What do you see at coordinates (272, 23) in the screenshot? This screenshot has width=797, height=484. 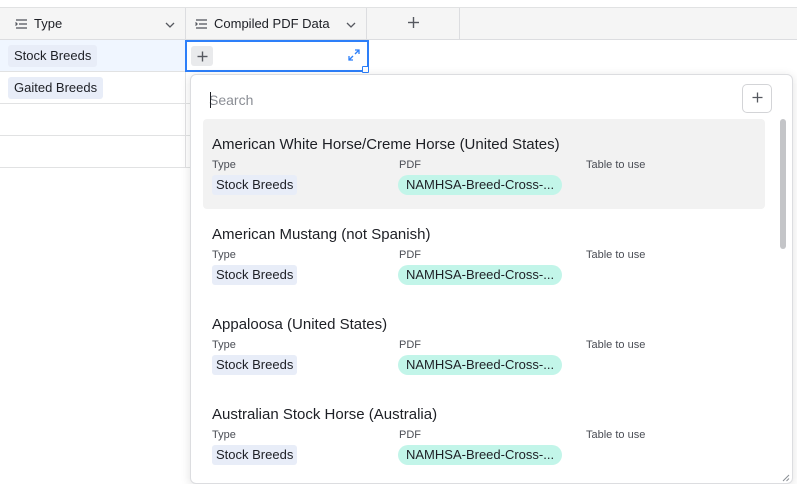 I see `column-header-label: Compiled PDF Data` at bounding box center [272, 23].